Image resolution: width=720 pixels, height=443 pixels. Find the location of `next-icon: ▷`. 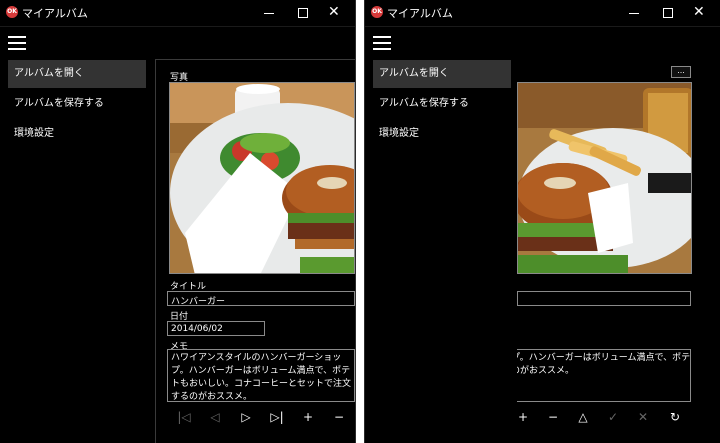

next-icon: ▷ is located at coordinates (246, 417).